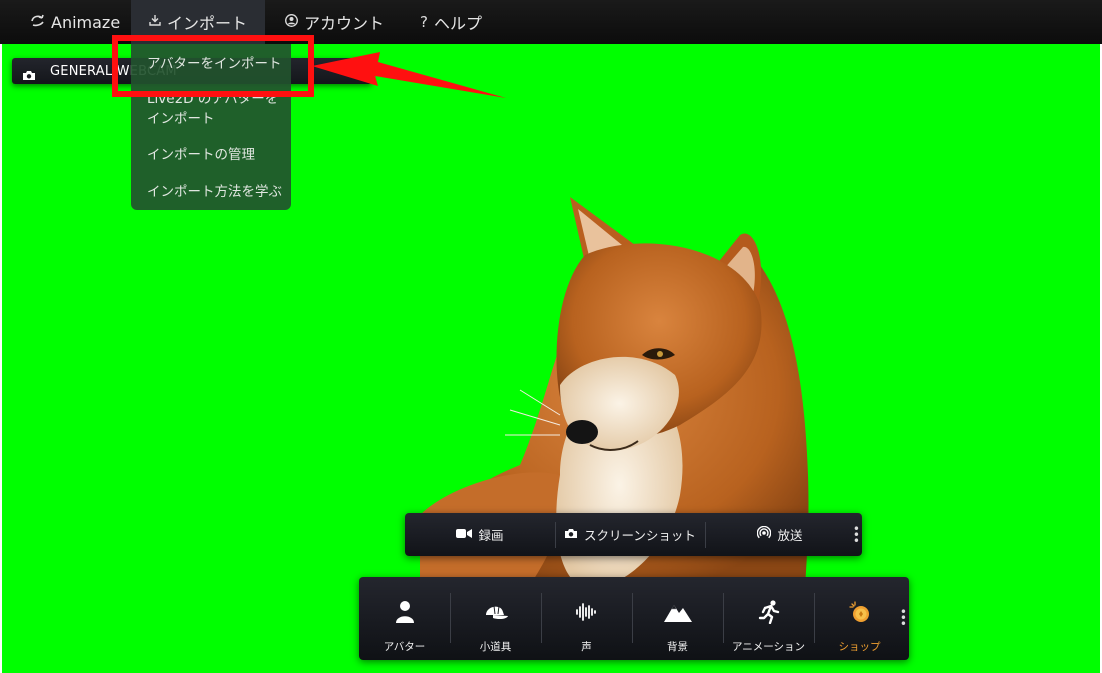 Image resolution: width=1102 pixels, height=673 pixels. Describe the element at coordinates (405, 612) in the screenshot. I see `person-icon` at that location.